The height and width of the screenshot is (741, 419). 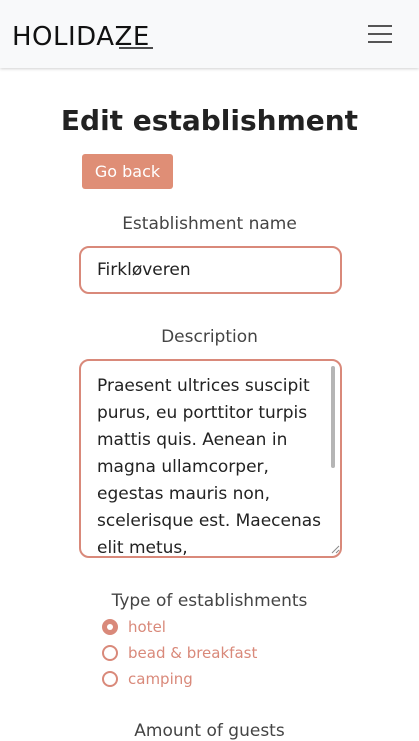 I want to click on navbar: HOLIDAZE, so click(x=209, y=34).